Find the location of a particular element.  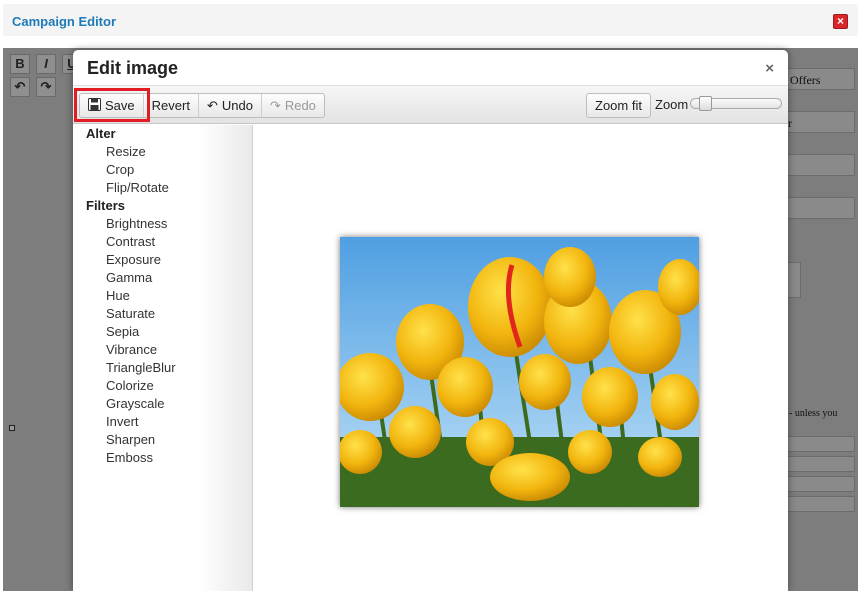

background-offers-field: Offers is located at coordinates (820, 79).